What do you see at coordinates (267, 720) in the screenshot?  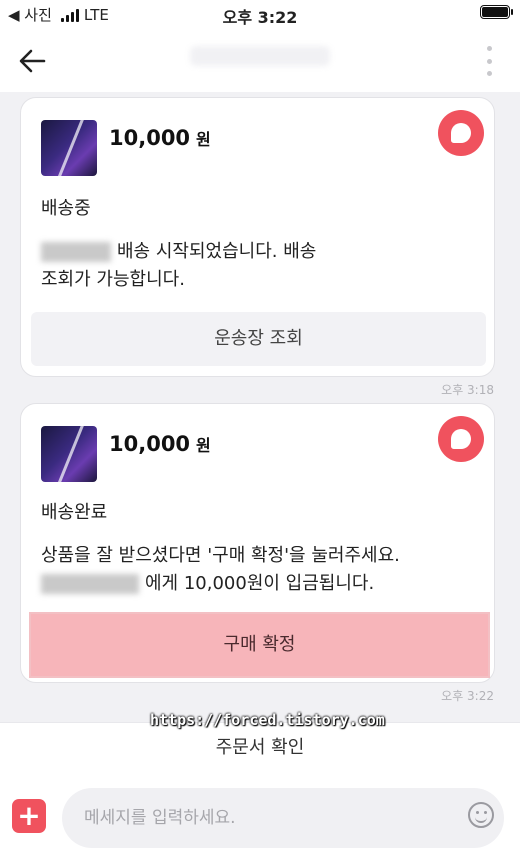 I see `watermark-text: https://forced.tistory.com` at bounding box center [267, 720].